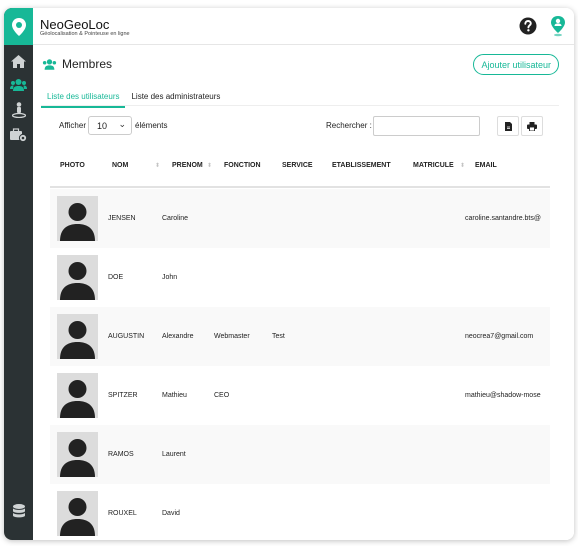  I want to click on cell-fonction: Webmaster, so click(232, 336).